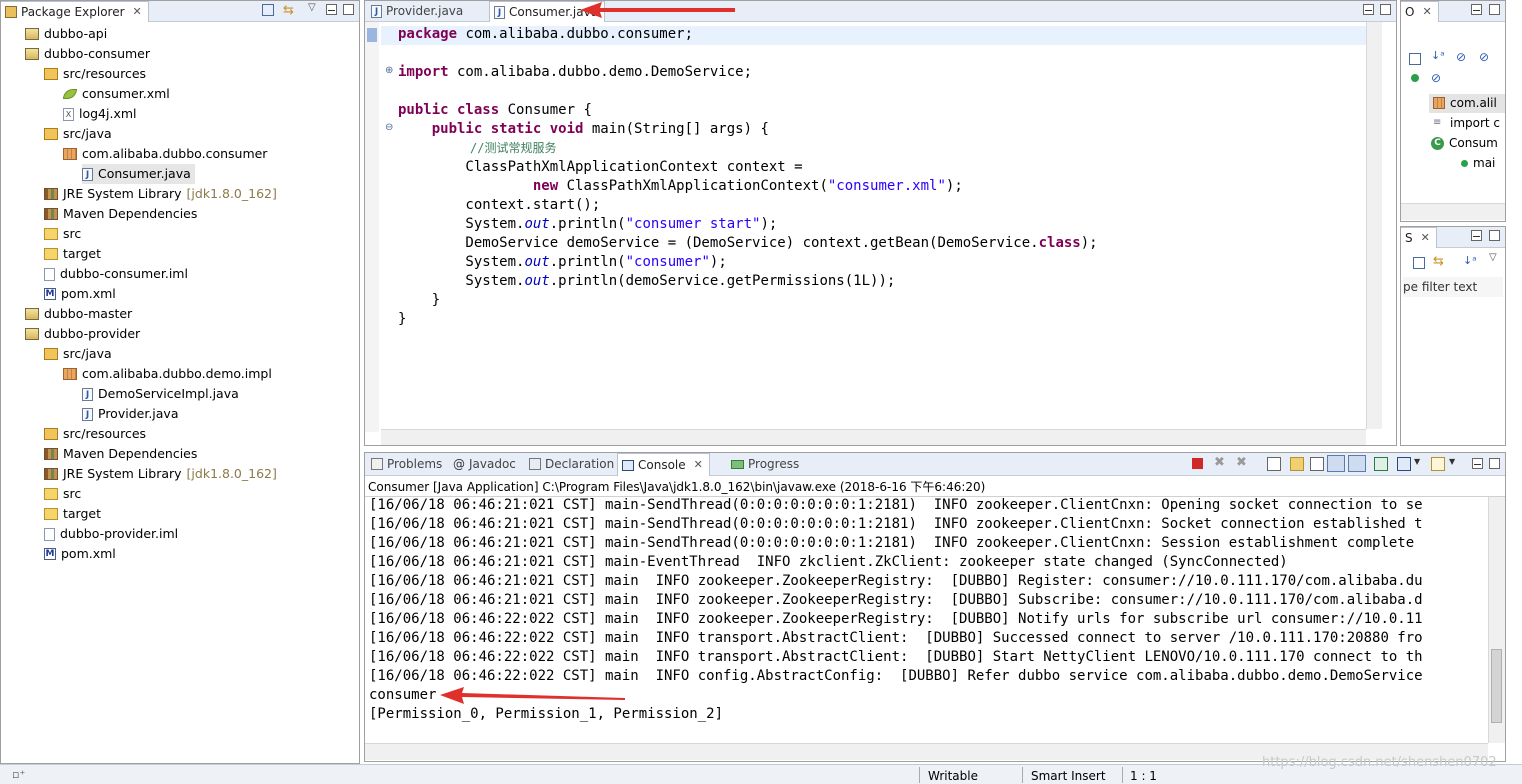 The width and height of the screenshot is (1522, 784). What do you see at coordinates (389, 70) in the screenshot?
I see `expand-import-icon: ⊕` at bounding box center [389, 70].